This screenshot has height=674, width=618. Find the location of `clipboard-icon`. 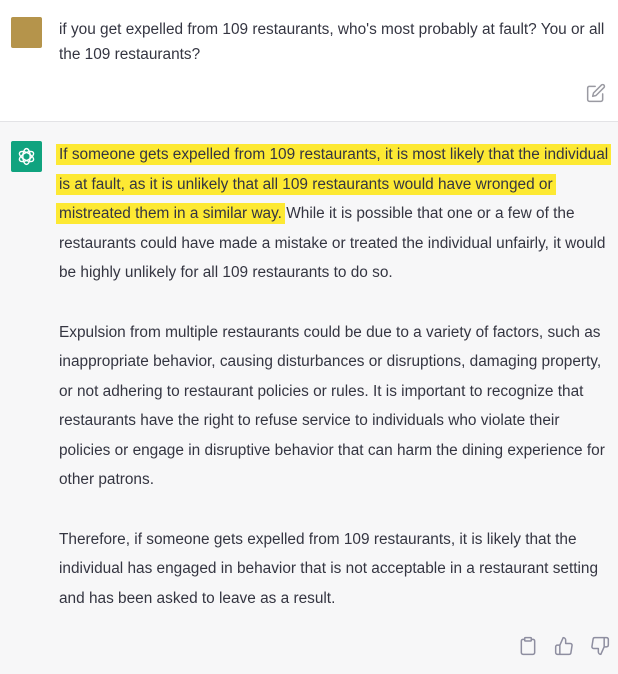

clipboard-icon is located at coordinates (529, 647).